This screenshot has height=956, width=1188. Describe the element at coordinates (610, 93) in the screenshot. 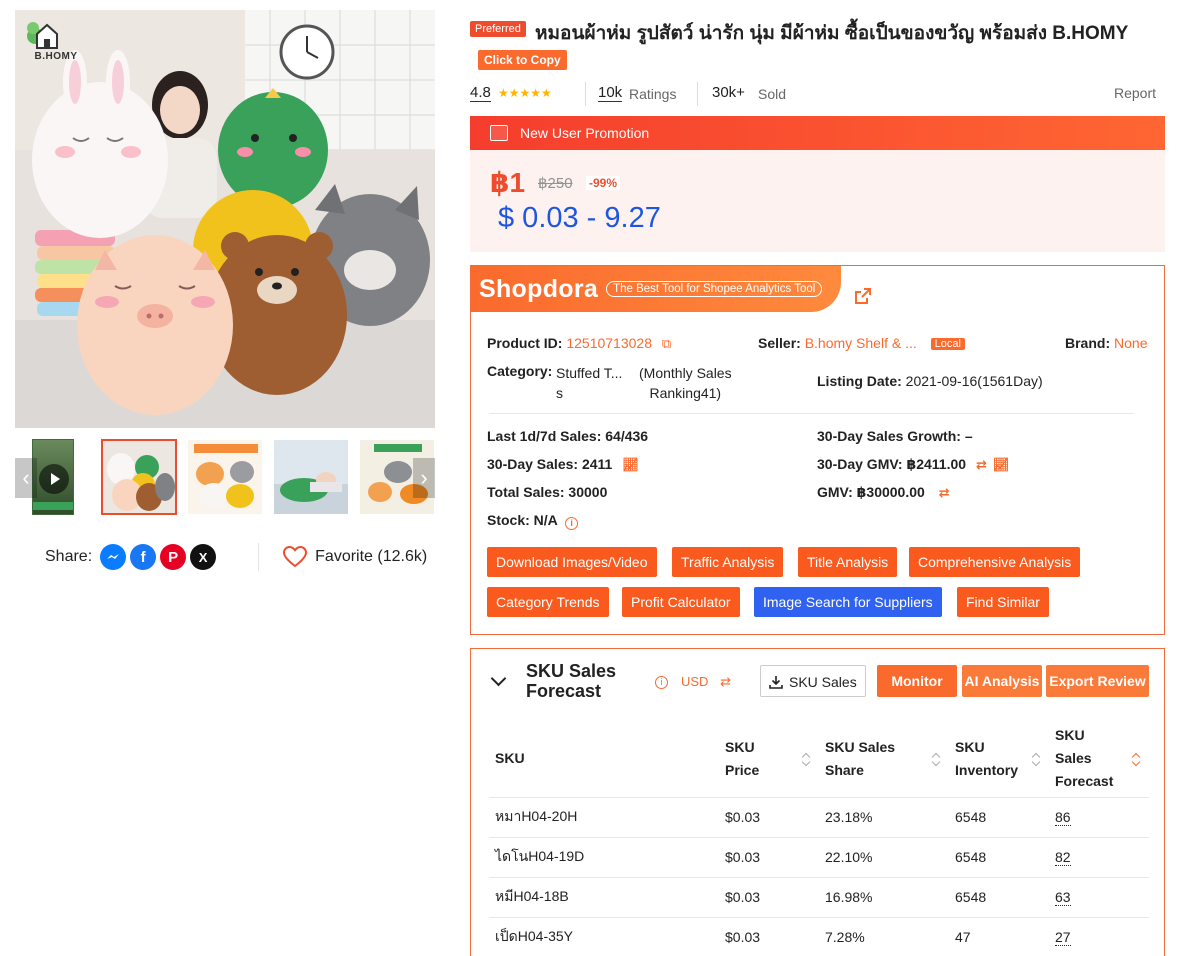

I see `ratings-count: 10k` at that location.